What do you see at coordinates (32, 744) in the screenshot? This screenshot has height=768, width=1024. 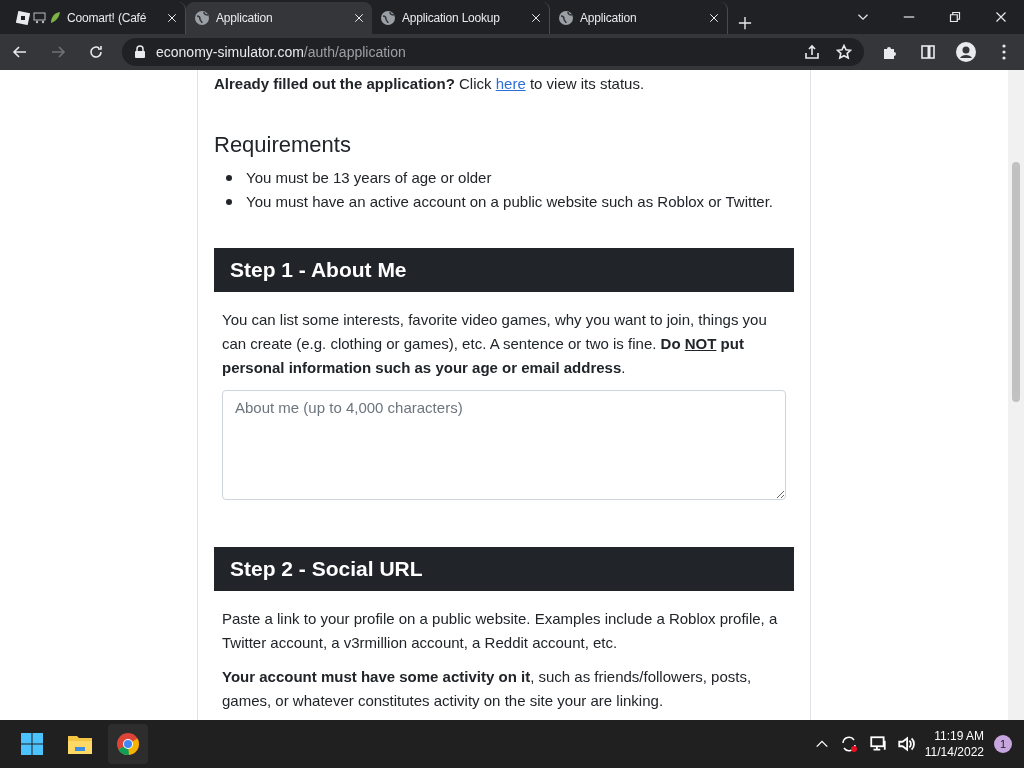 I see `windows-logo-icon` at bounding box center [32, 744].